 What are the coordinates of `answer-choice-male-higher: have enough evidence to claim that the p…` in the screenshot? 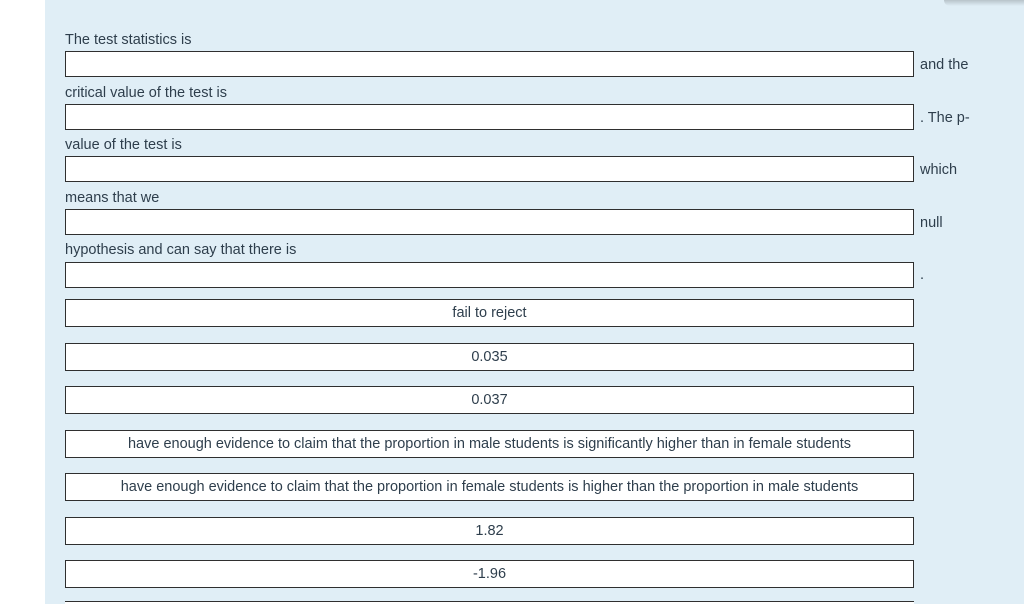 It's located at (489, 444).